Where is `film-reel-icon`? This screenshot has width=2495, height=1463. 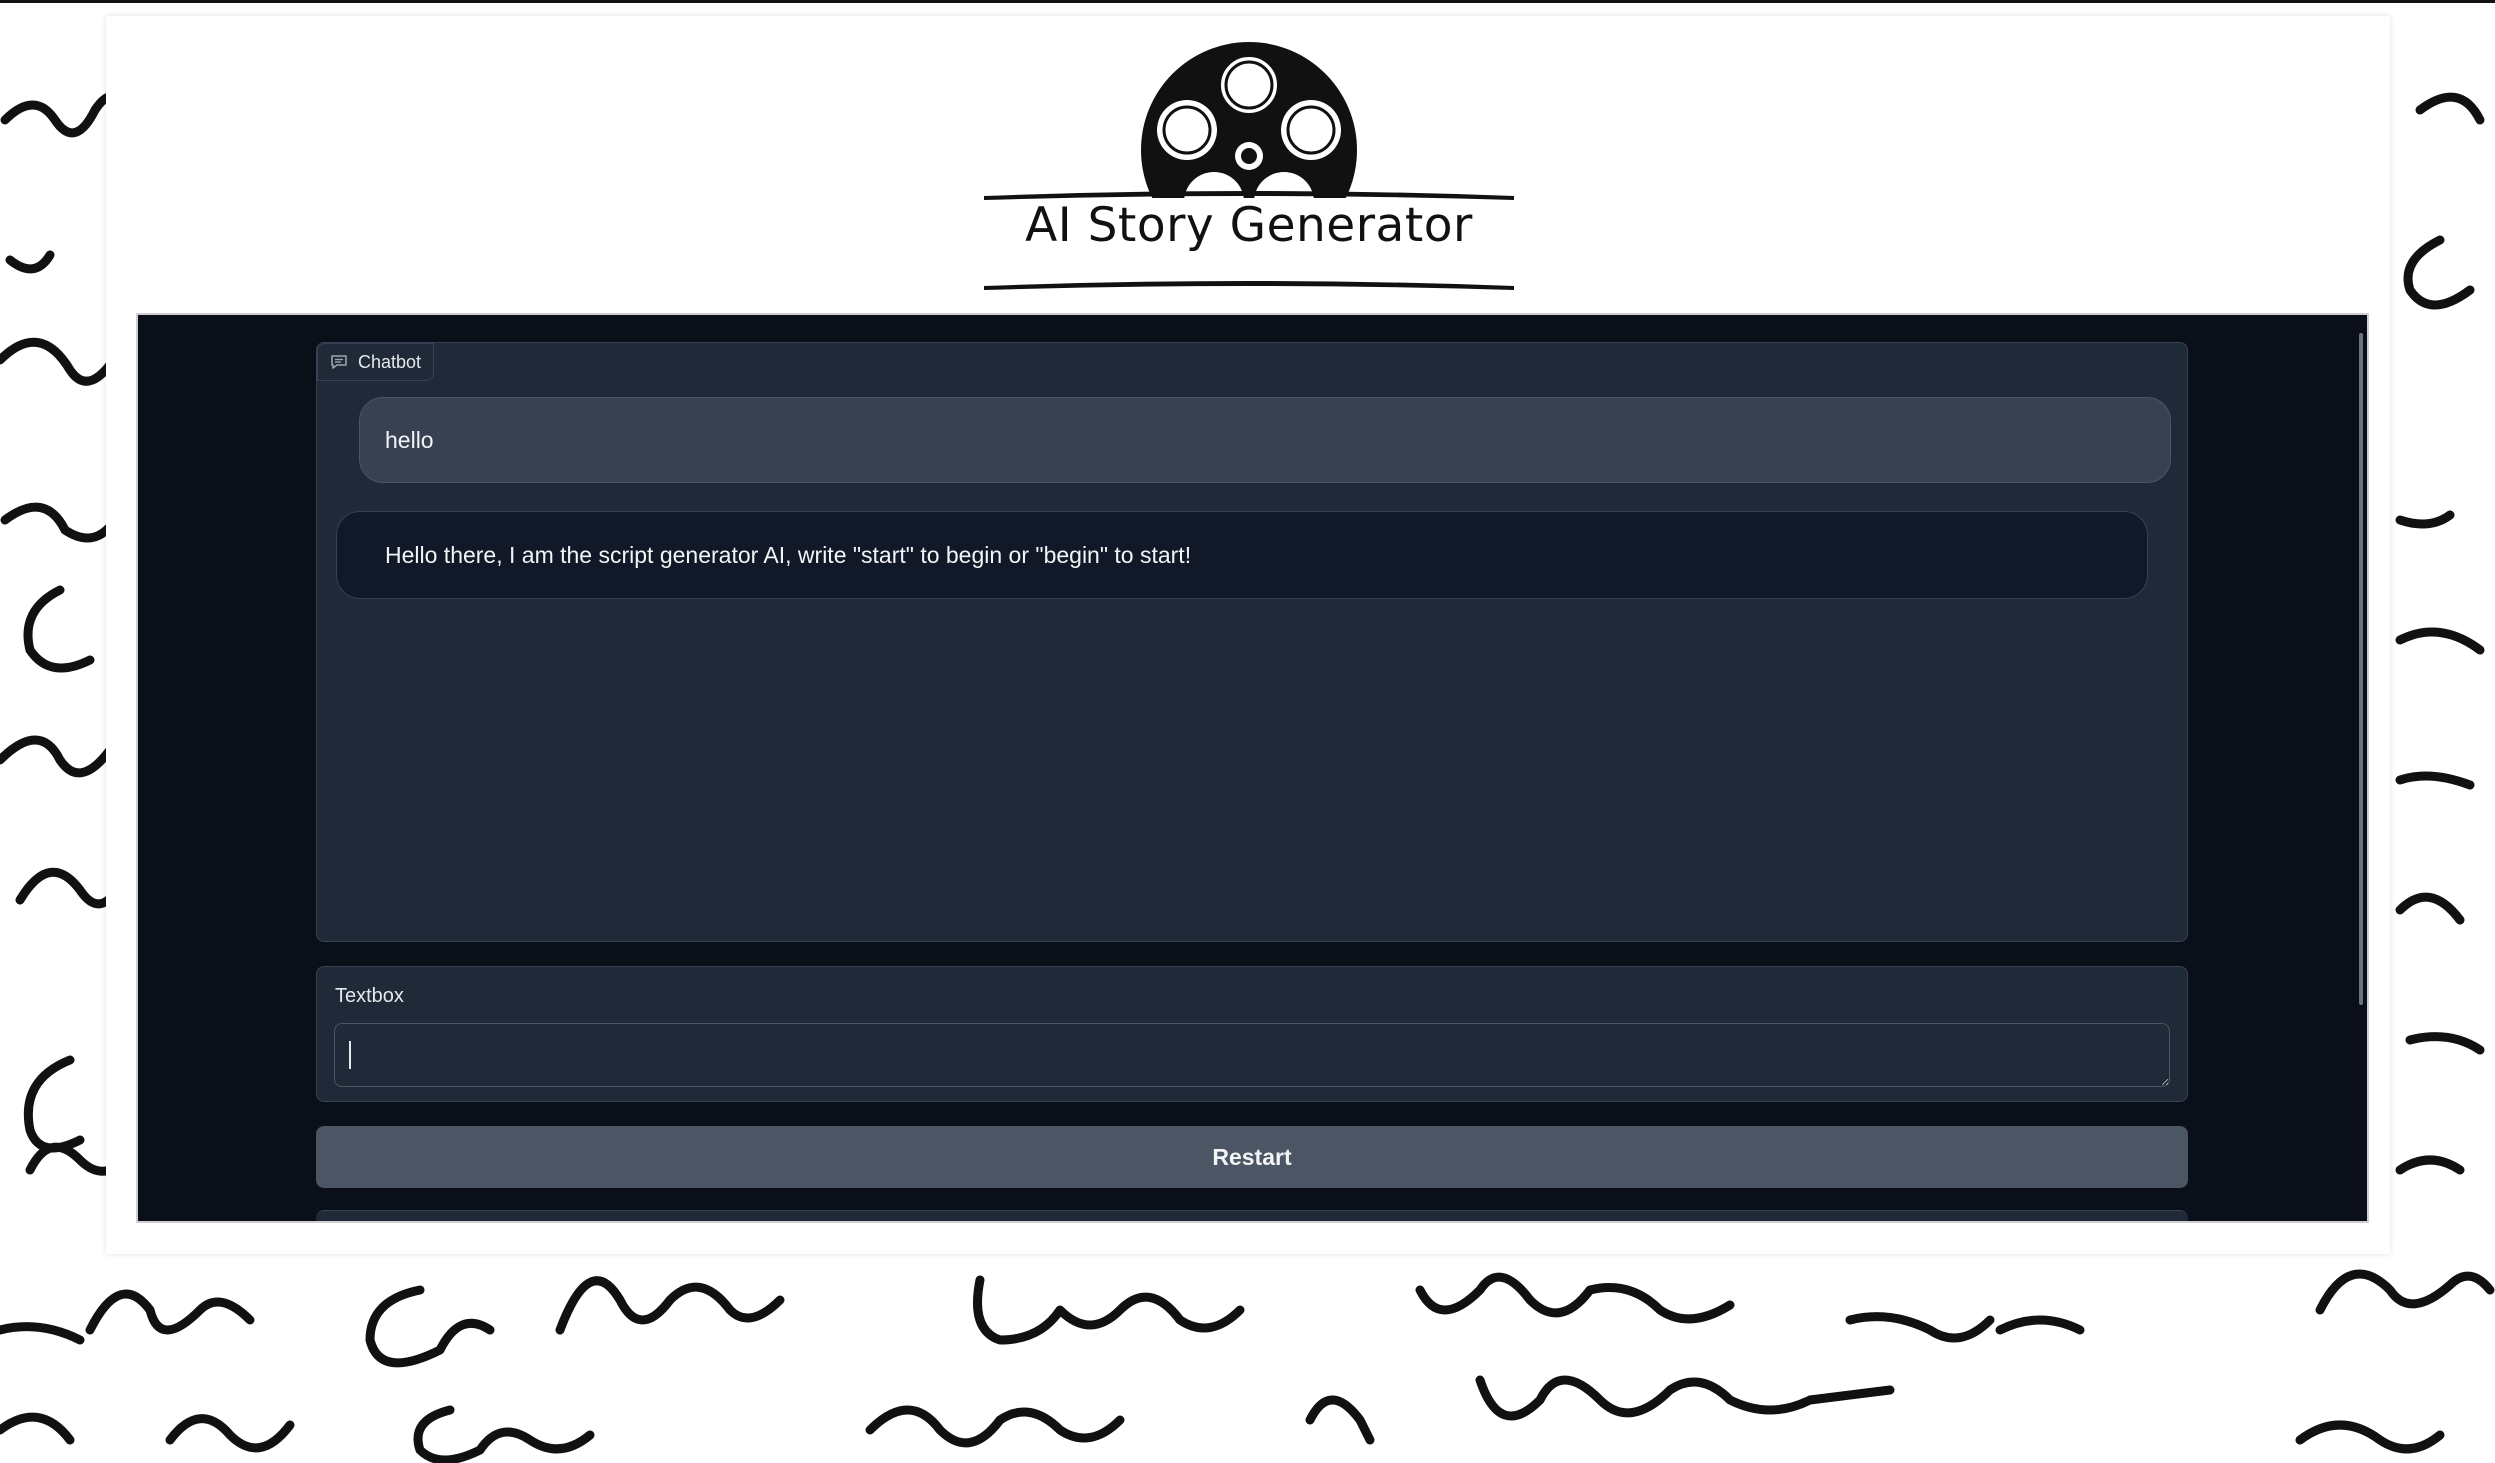
film-reel-icon is located at coordinates (1249, 171).